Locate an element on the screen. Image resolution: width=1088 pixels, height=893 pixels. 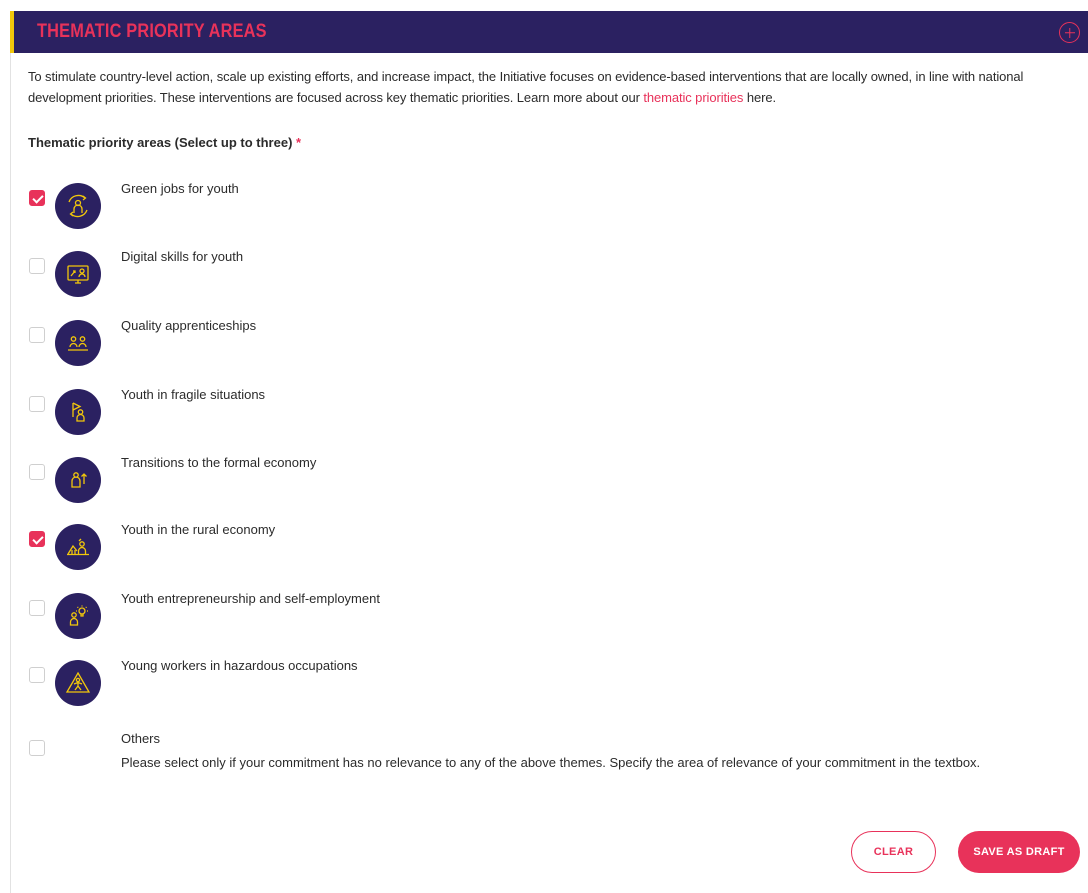
option-label: Youth in the rural economy is located at coordinates (198, 529).